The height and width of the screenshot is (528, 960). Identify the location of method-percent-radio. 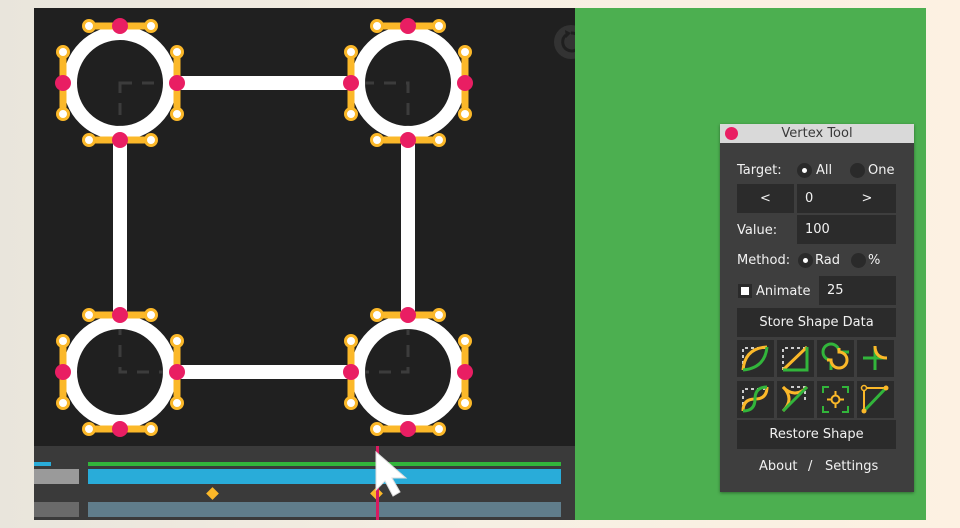
(858, 260).